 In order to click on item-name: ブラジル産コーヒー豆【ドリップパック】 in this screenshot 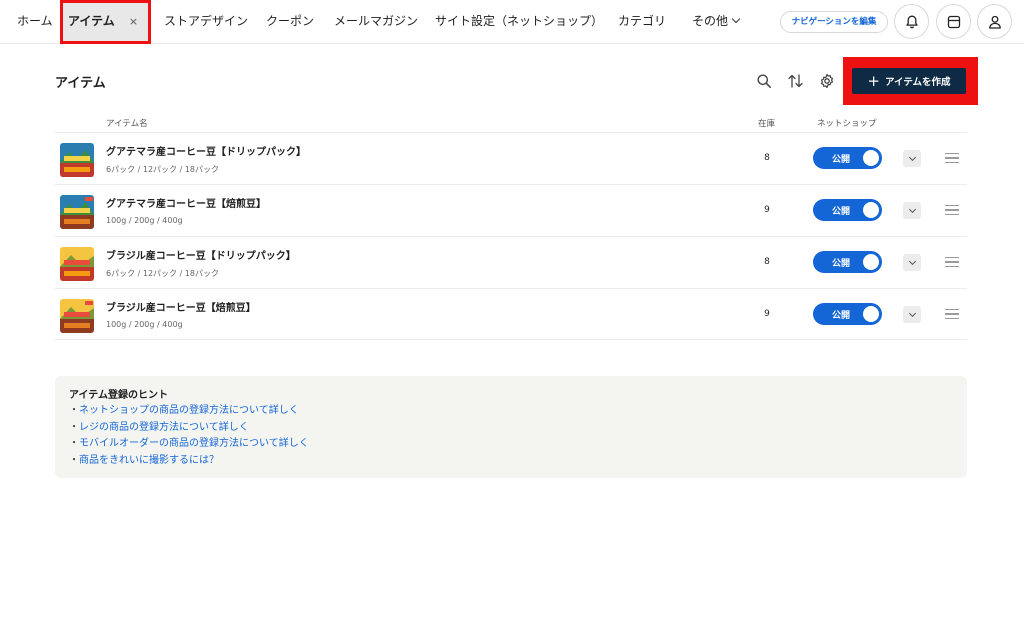, I will do `click(201, 254)`.